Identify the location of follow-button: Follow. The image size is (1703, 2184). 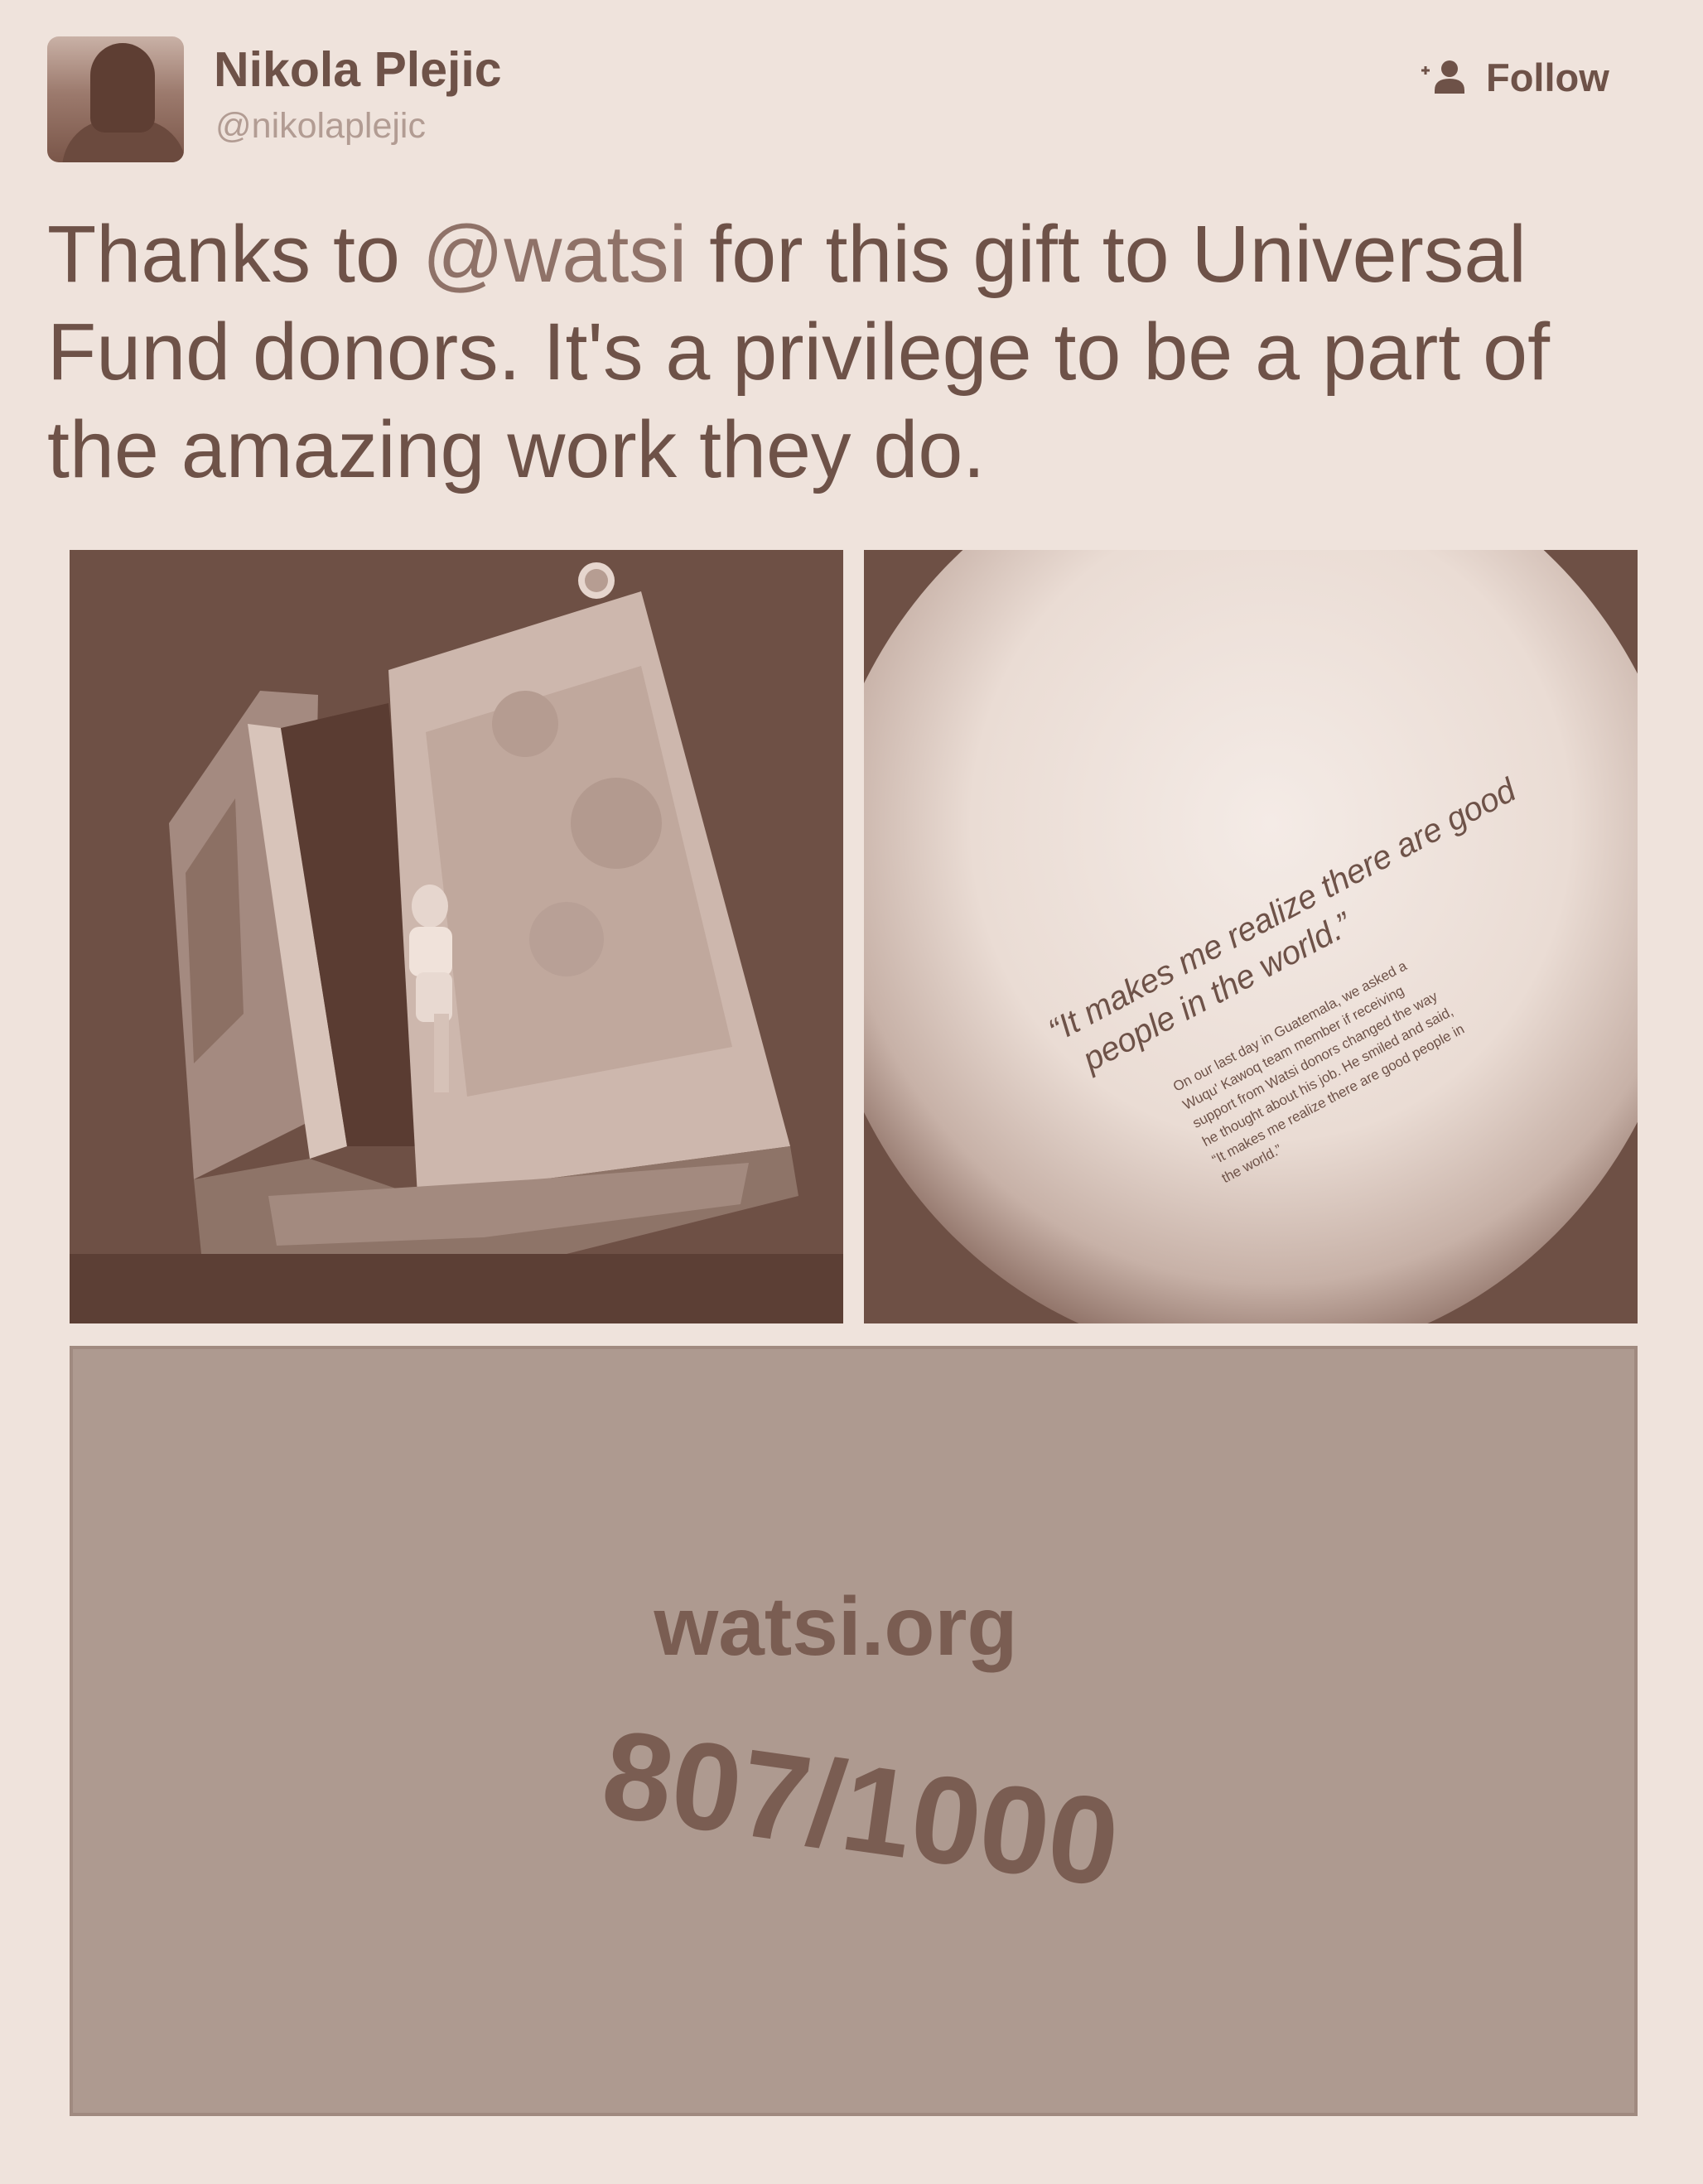
(1514, 77).